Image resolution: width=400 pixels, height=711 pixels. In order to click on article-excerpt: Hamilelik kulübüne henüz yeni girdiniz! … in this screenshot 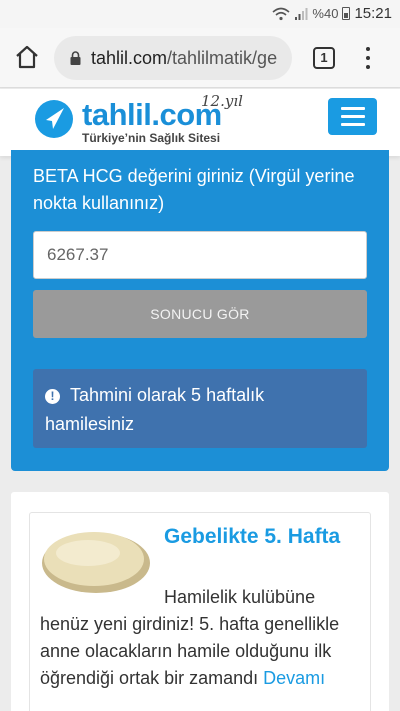, I will do `click(203, 638)`.